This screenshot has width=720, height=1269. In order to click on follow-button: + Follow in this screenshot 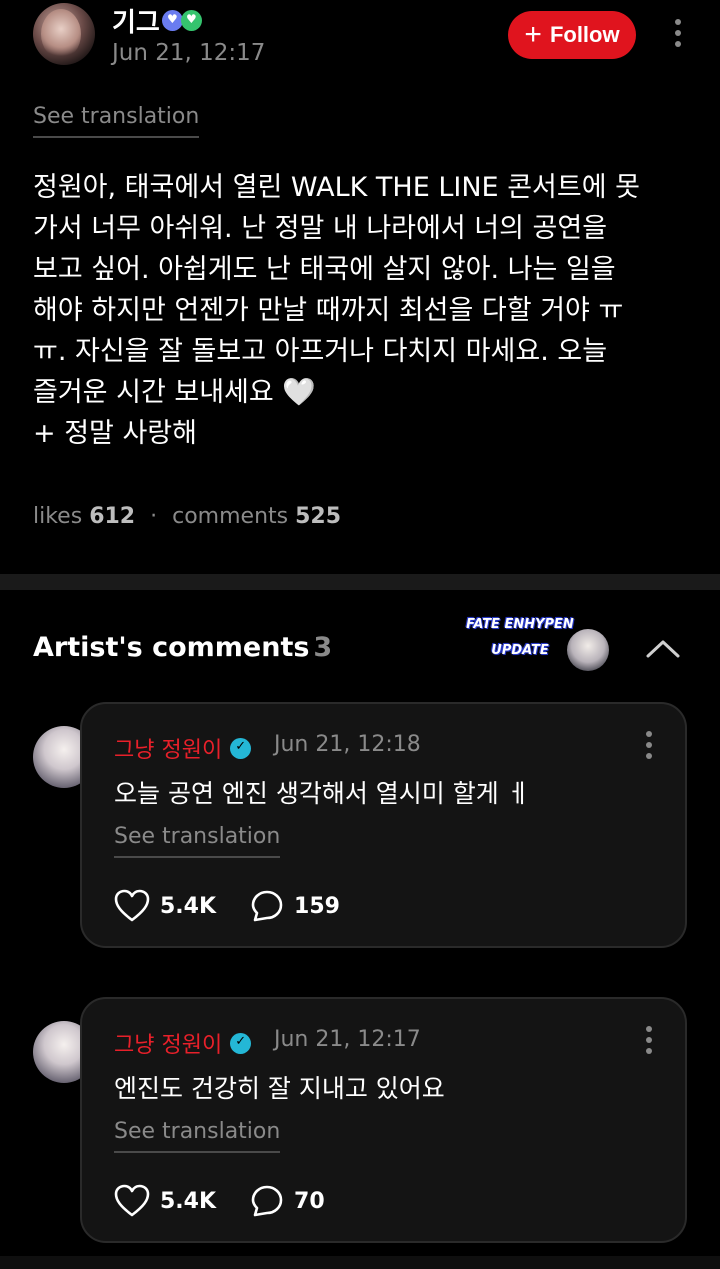, I will do `click(572, 35)`.